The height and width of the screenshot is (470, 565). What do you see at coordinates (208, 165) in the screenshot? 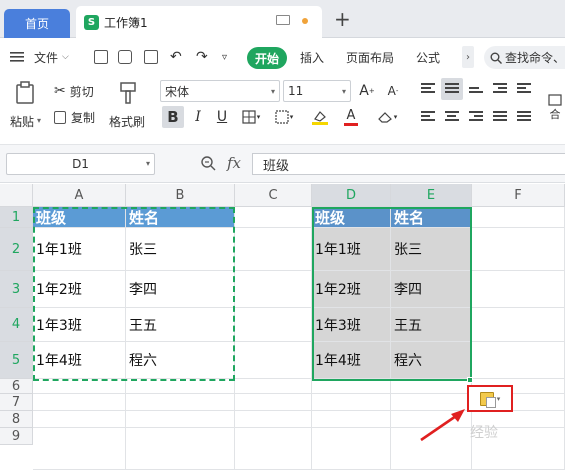
I see `zoom-lookup-icon` at bounding box center [208, 165].